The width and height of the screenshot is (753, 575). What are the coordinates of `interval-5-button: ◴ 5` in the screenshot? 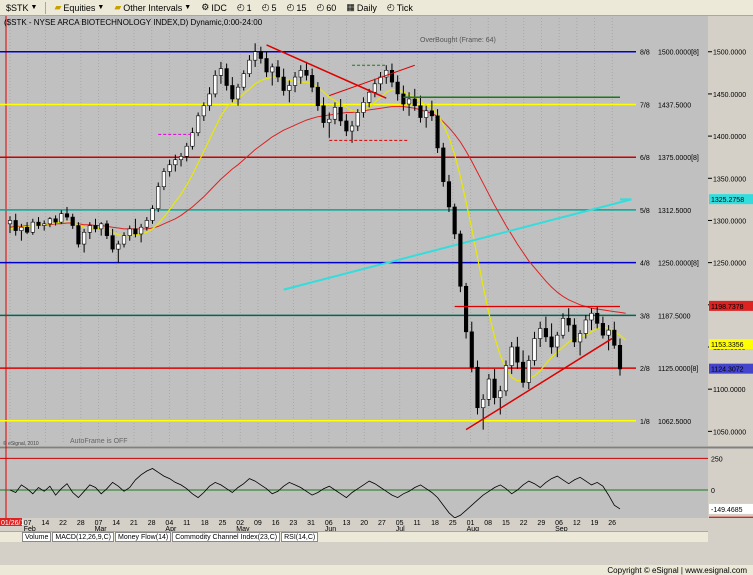 It's located at (269, 7).